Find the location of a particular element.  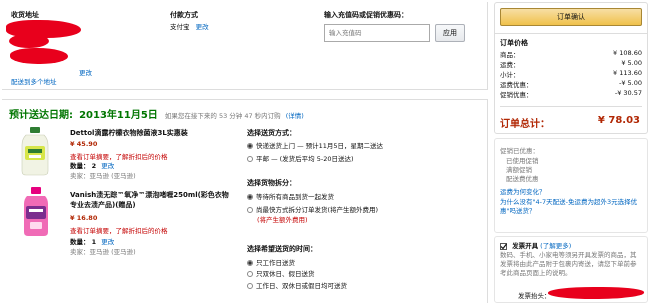

summary-line-value: -¥ 5.00 is located at coordinates (630, 83).